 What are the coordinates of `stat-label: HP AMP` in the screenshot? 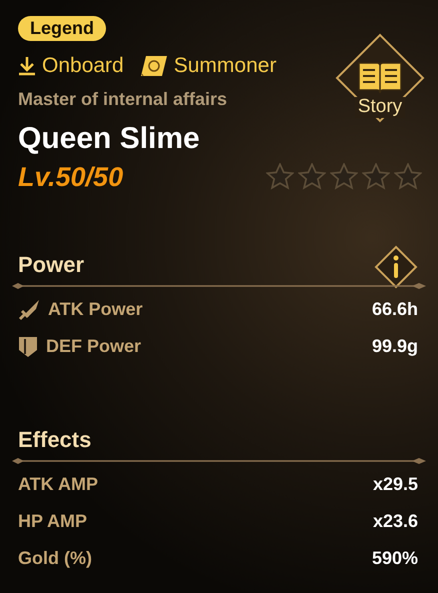 It's located at (53, 521).